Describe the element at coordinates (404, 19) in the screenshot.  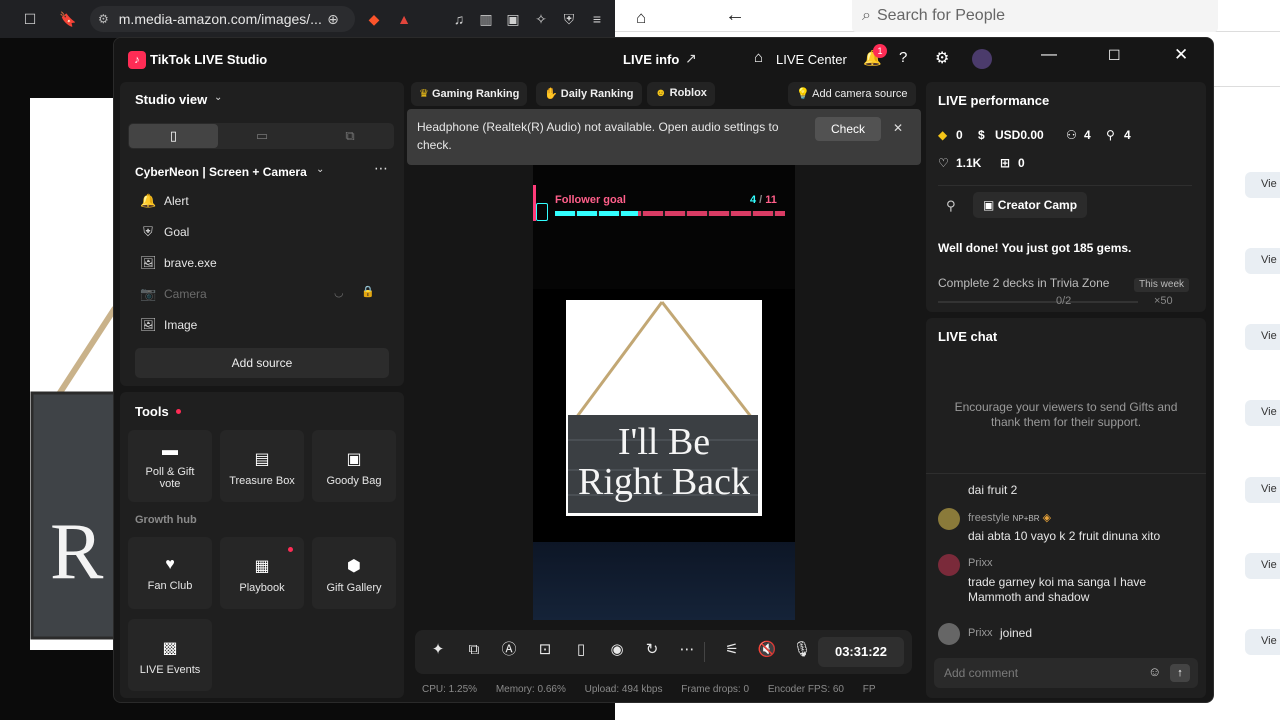
I see `brave-rewards-icon: ▲` at that location.